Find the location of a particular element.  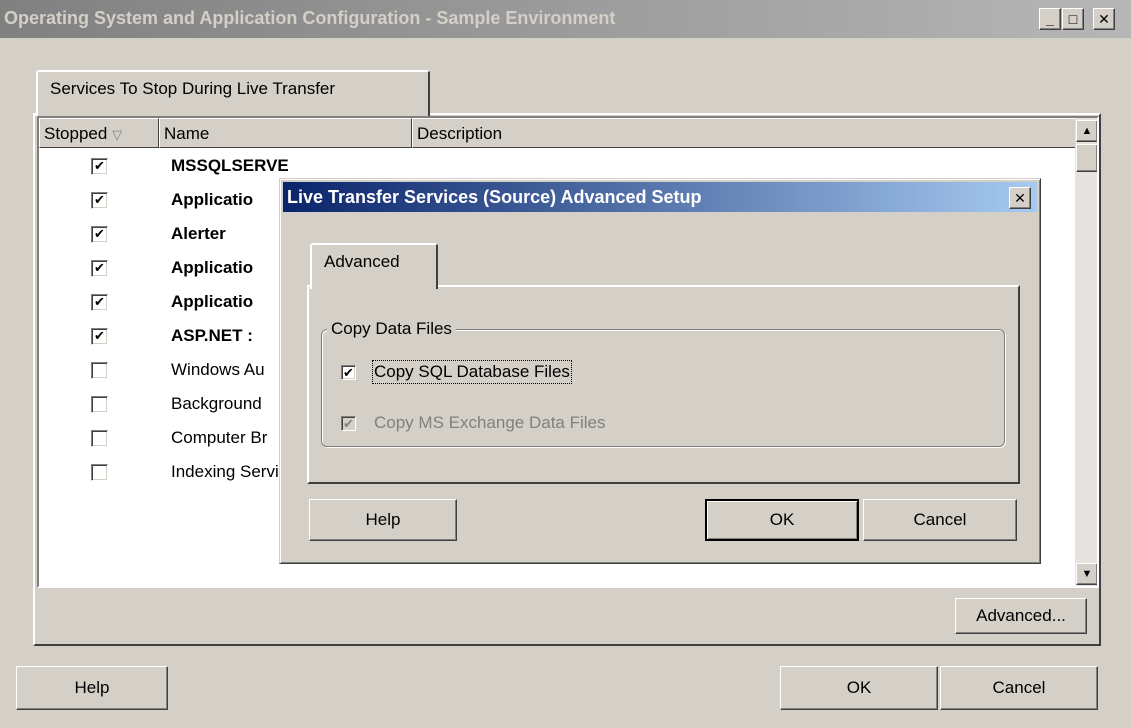

column-header-name: Name is located at coordinates (285, 133).